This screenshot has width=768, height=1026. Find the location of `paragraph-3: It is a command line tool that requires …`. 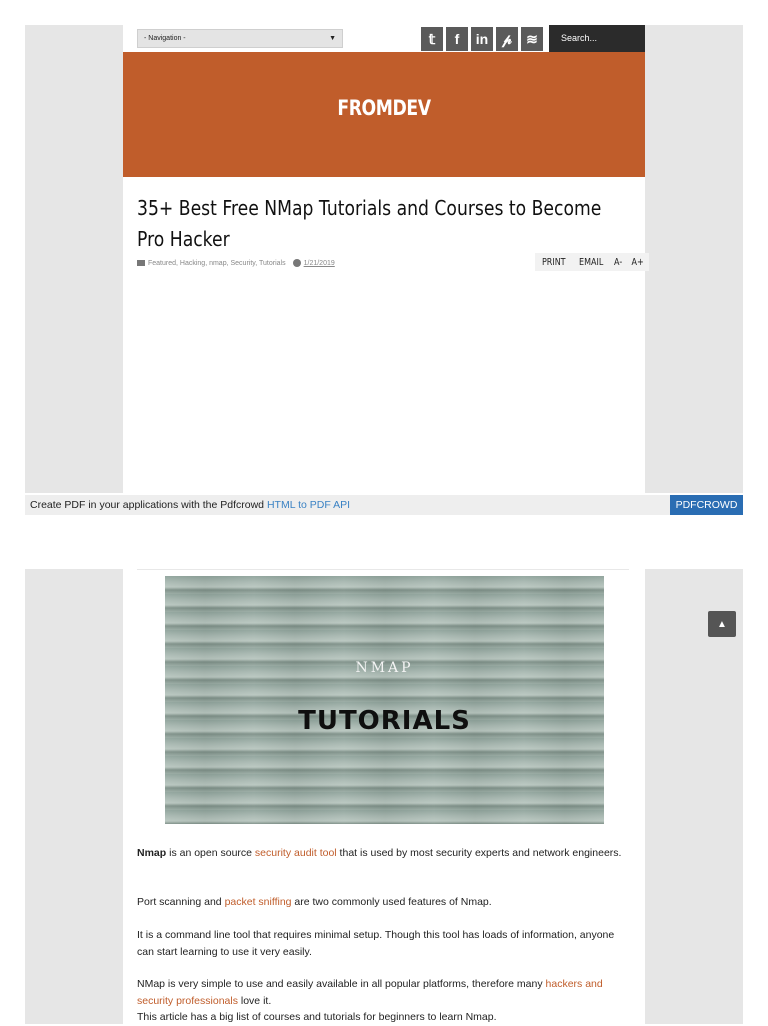

paragraph-3: It is a command line tool that requires … is located at coordinates (376, 943).